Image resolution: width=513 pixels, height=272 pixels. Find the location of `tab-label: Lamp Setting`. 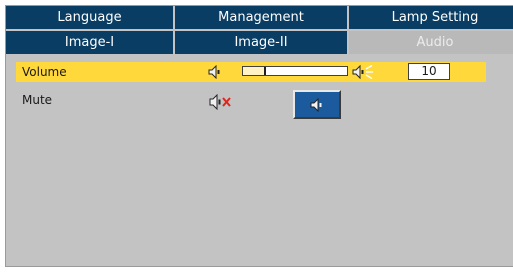

tab-label: Lamp Setting is located at coordinates (435, 17).